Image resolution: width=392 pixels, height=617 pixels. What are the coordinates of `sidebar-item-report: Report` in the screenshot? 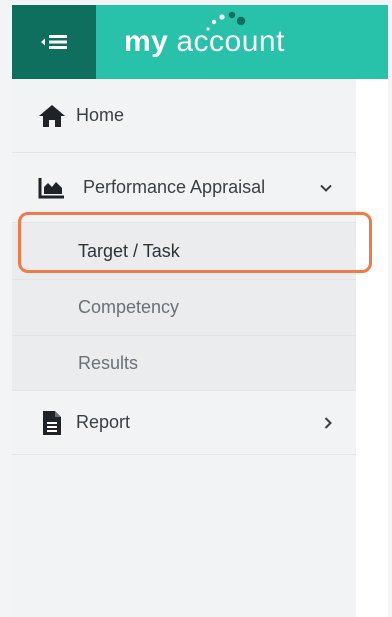 It's located at (184, 423).